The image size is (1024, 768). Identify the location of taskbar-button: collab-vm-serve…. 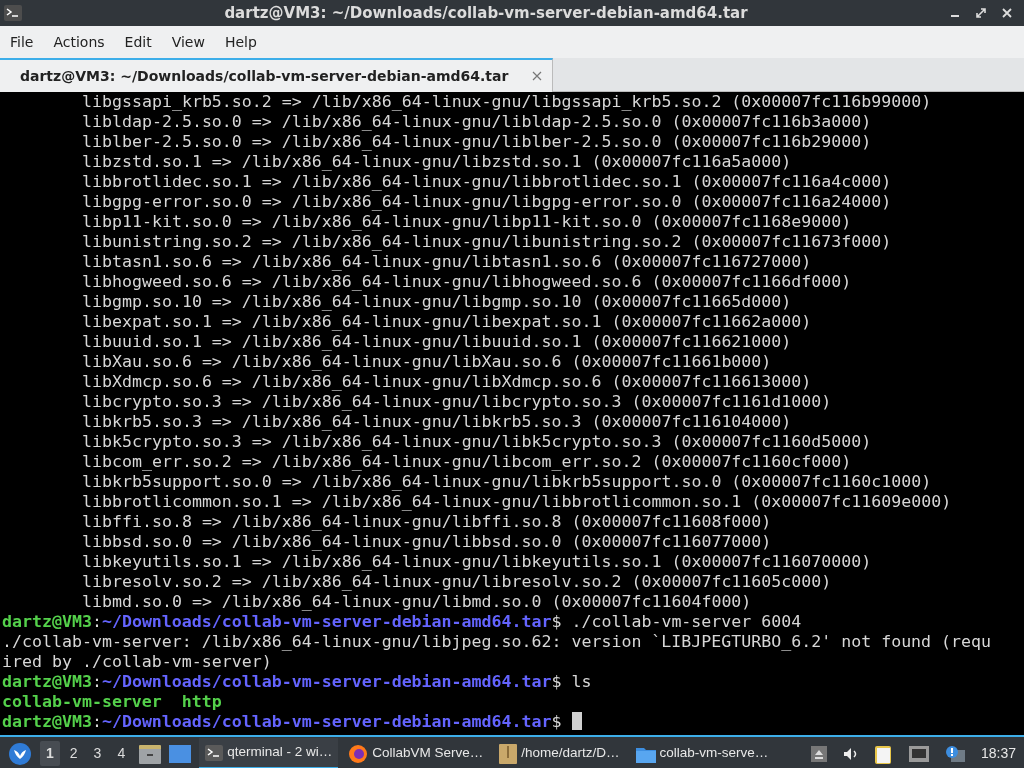
(702, 753).